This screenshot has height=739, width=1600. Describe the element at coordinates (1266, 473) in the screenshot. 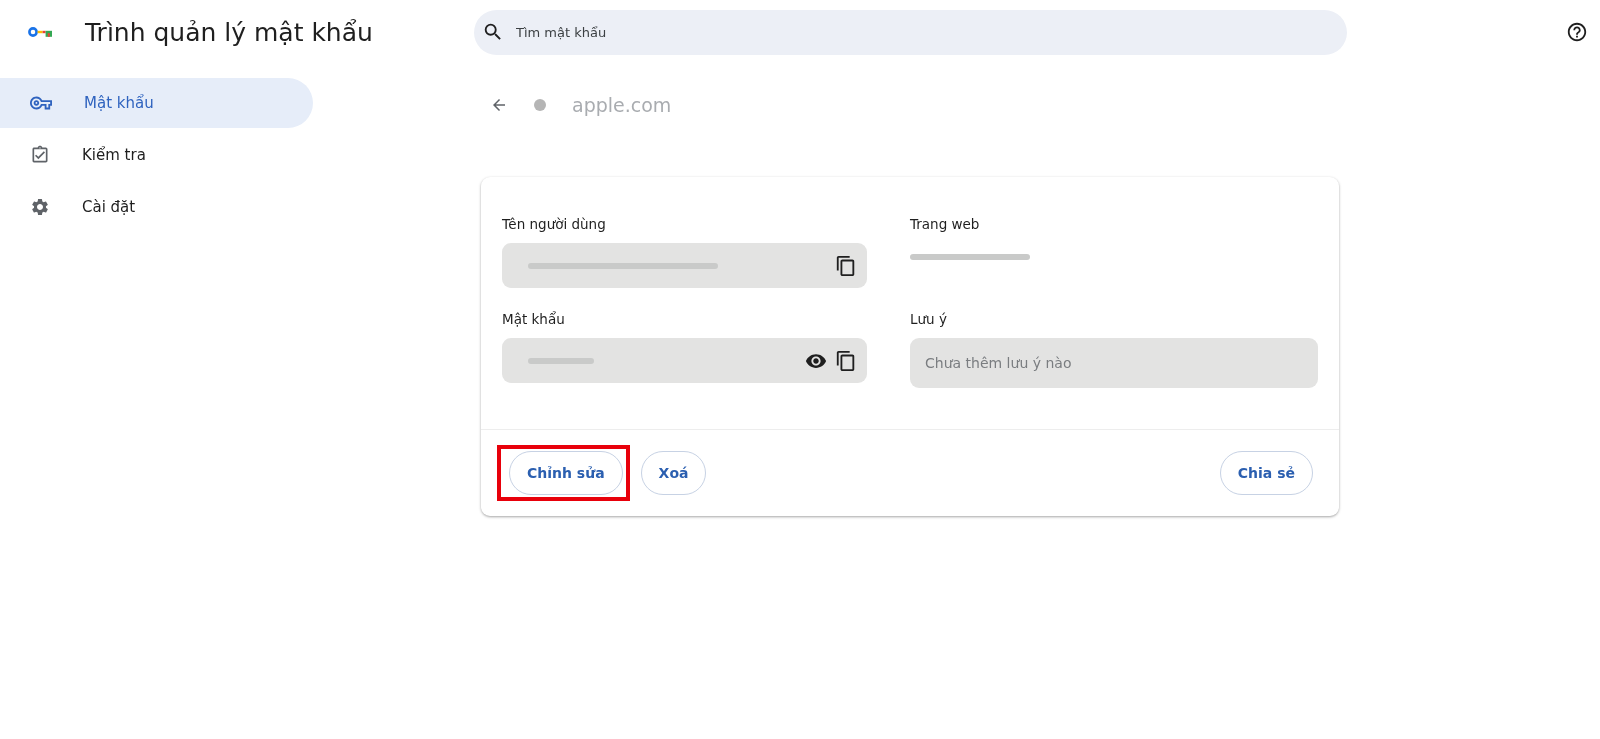

I see `action-button: Chia sẻ` at that location.